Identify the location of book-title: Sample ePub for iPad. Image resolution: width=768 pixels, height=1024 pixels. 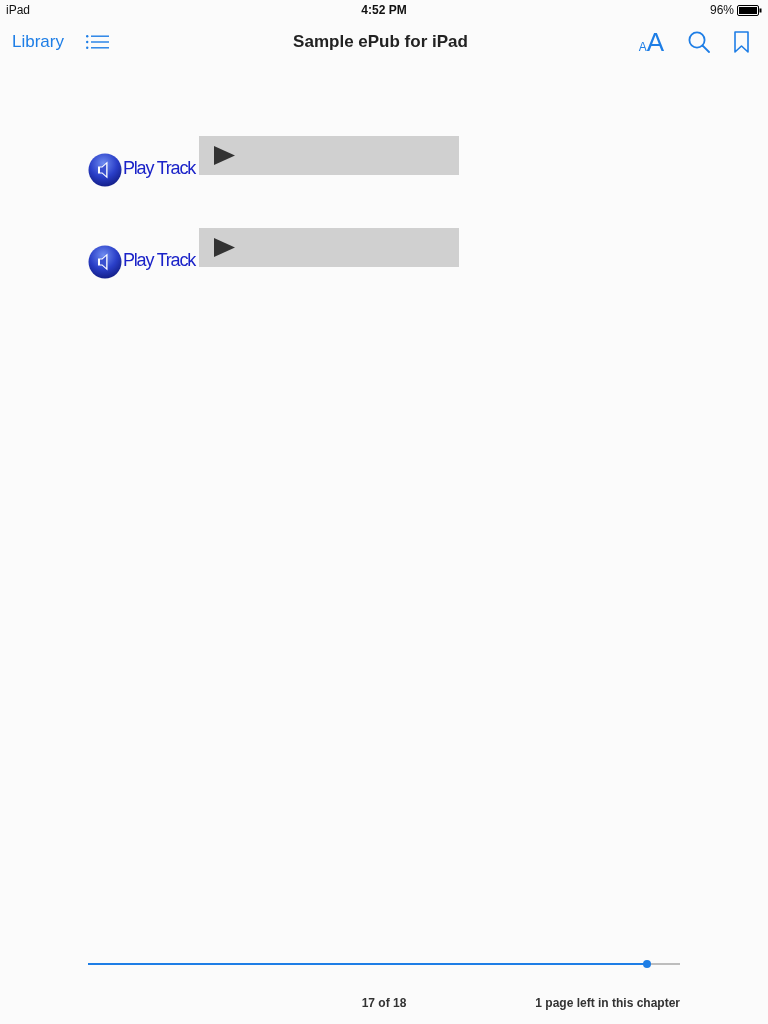
(380, 42).